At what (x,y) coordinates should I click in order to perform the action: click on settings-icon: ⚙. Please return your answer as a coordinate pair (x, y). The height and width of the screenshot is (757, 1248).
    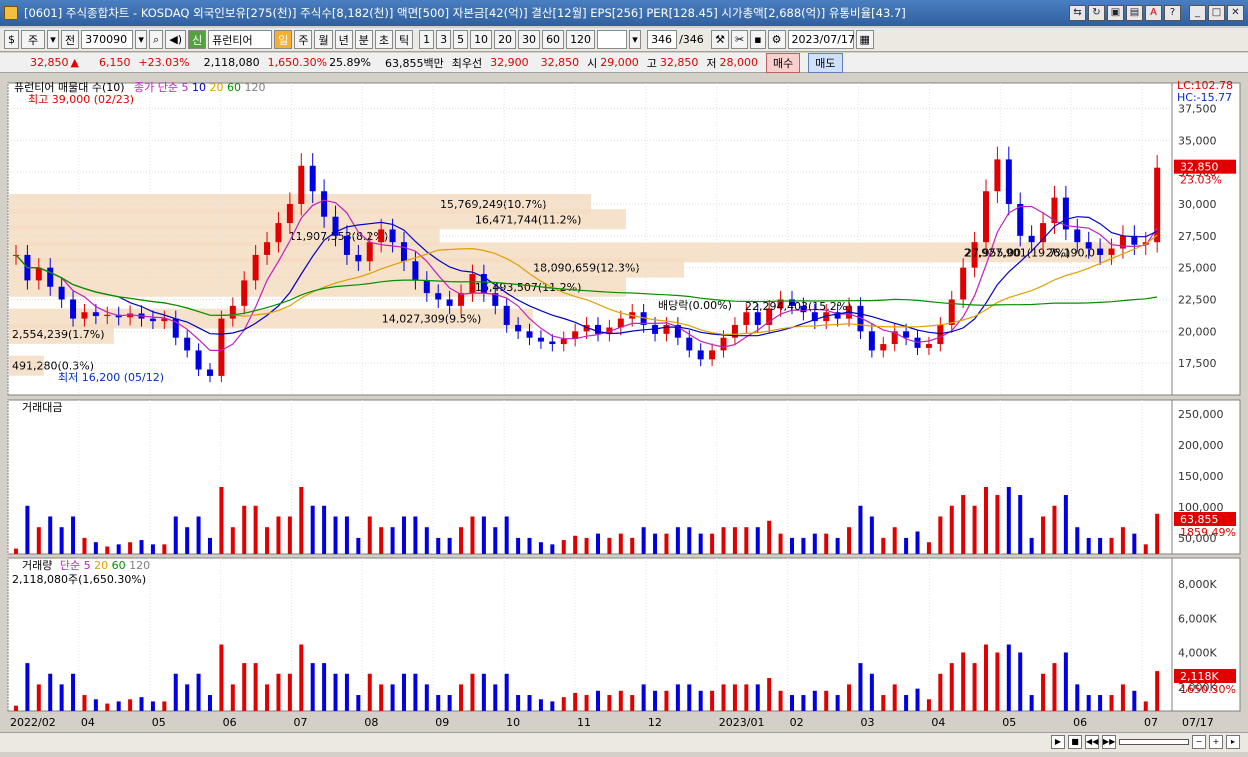
    Looking at the image, I should click on (776, 39).